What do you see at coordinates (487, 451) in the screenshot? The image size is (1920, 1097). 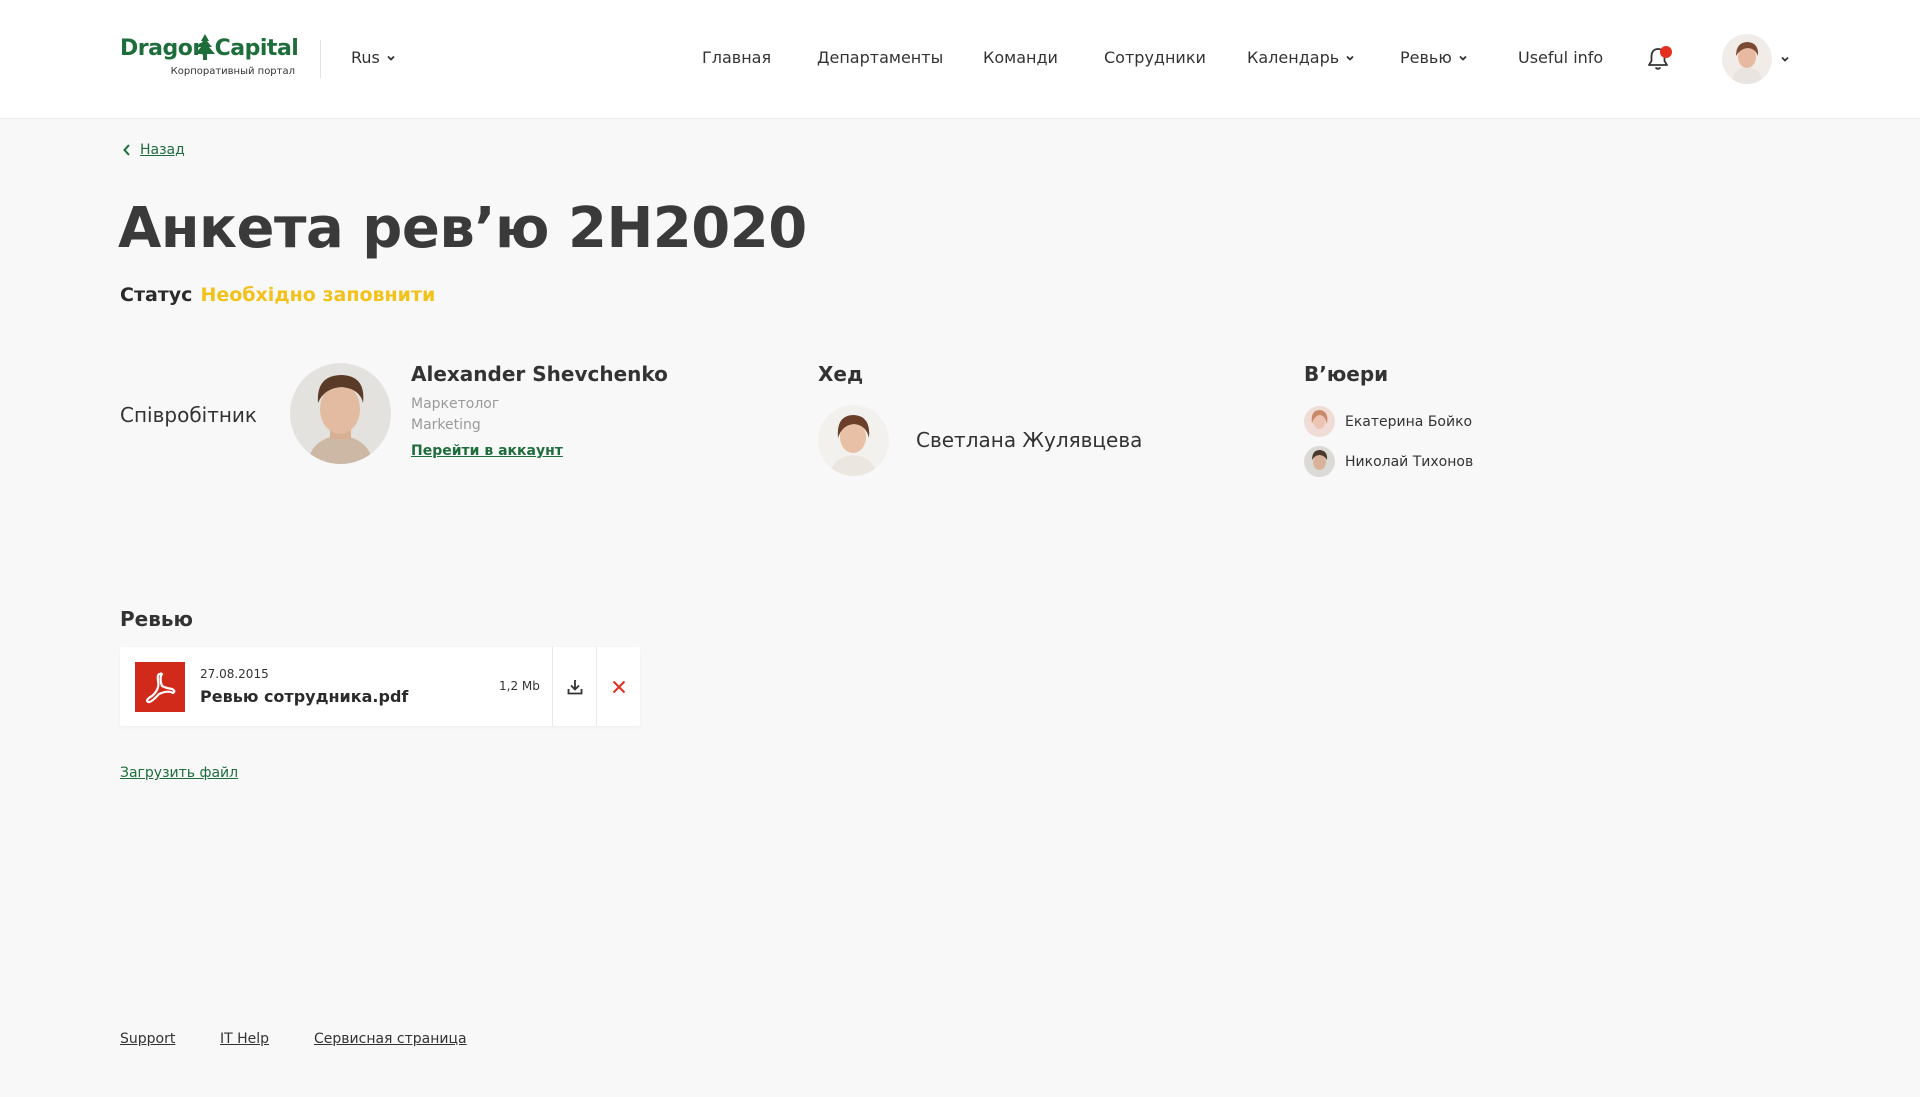 I see `go-to-account-link: Перейти в аккаунт` at bounding box center [487, 451].